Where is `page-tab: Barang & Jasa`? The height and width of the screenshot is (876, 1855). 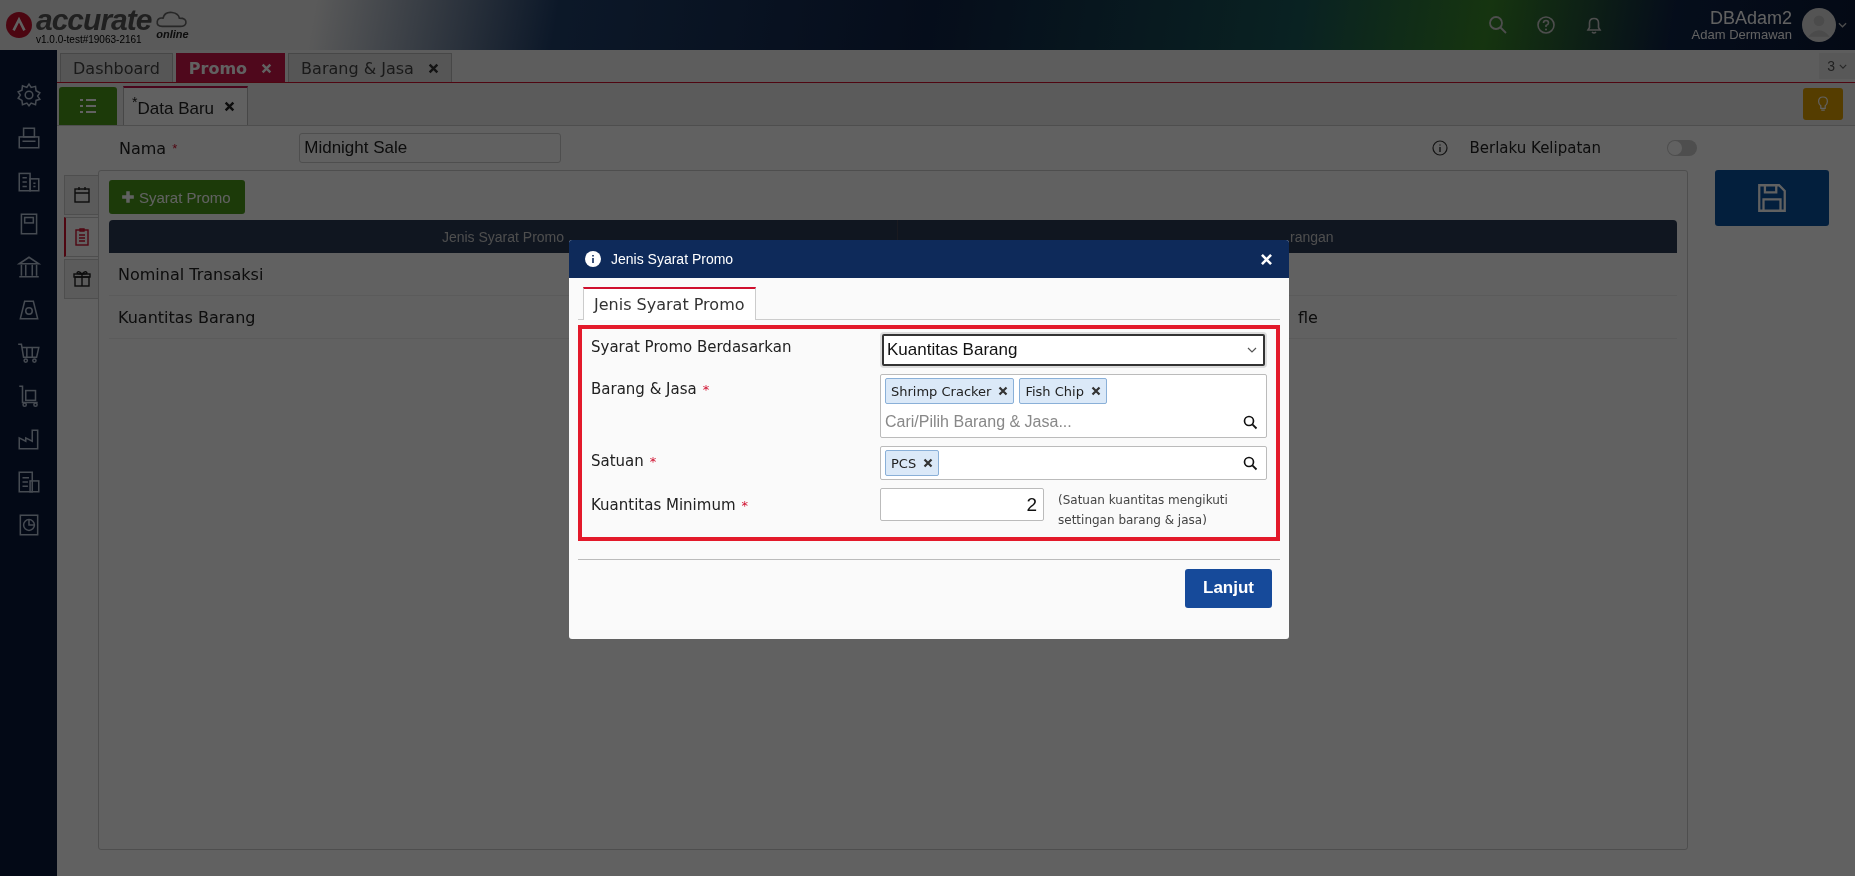
page-tab: Barang & Jasa is located at coordinates (370, 67).